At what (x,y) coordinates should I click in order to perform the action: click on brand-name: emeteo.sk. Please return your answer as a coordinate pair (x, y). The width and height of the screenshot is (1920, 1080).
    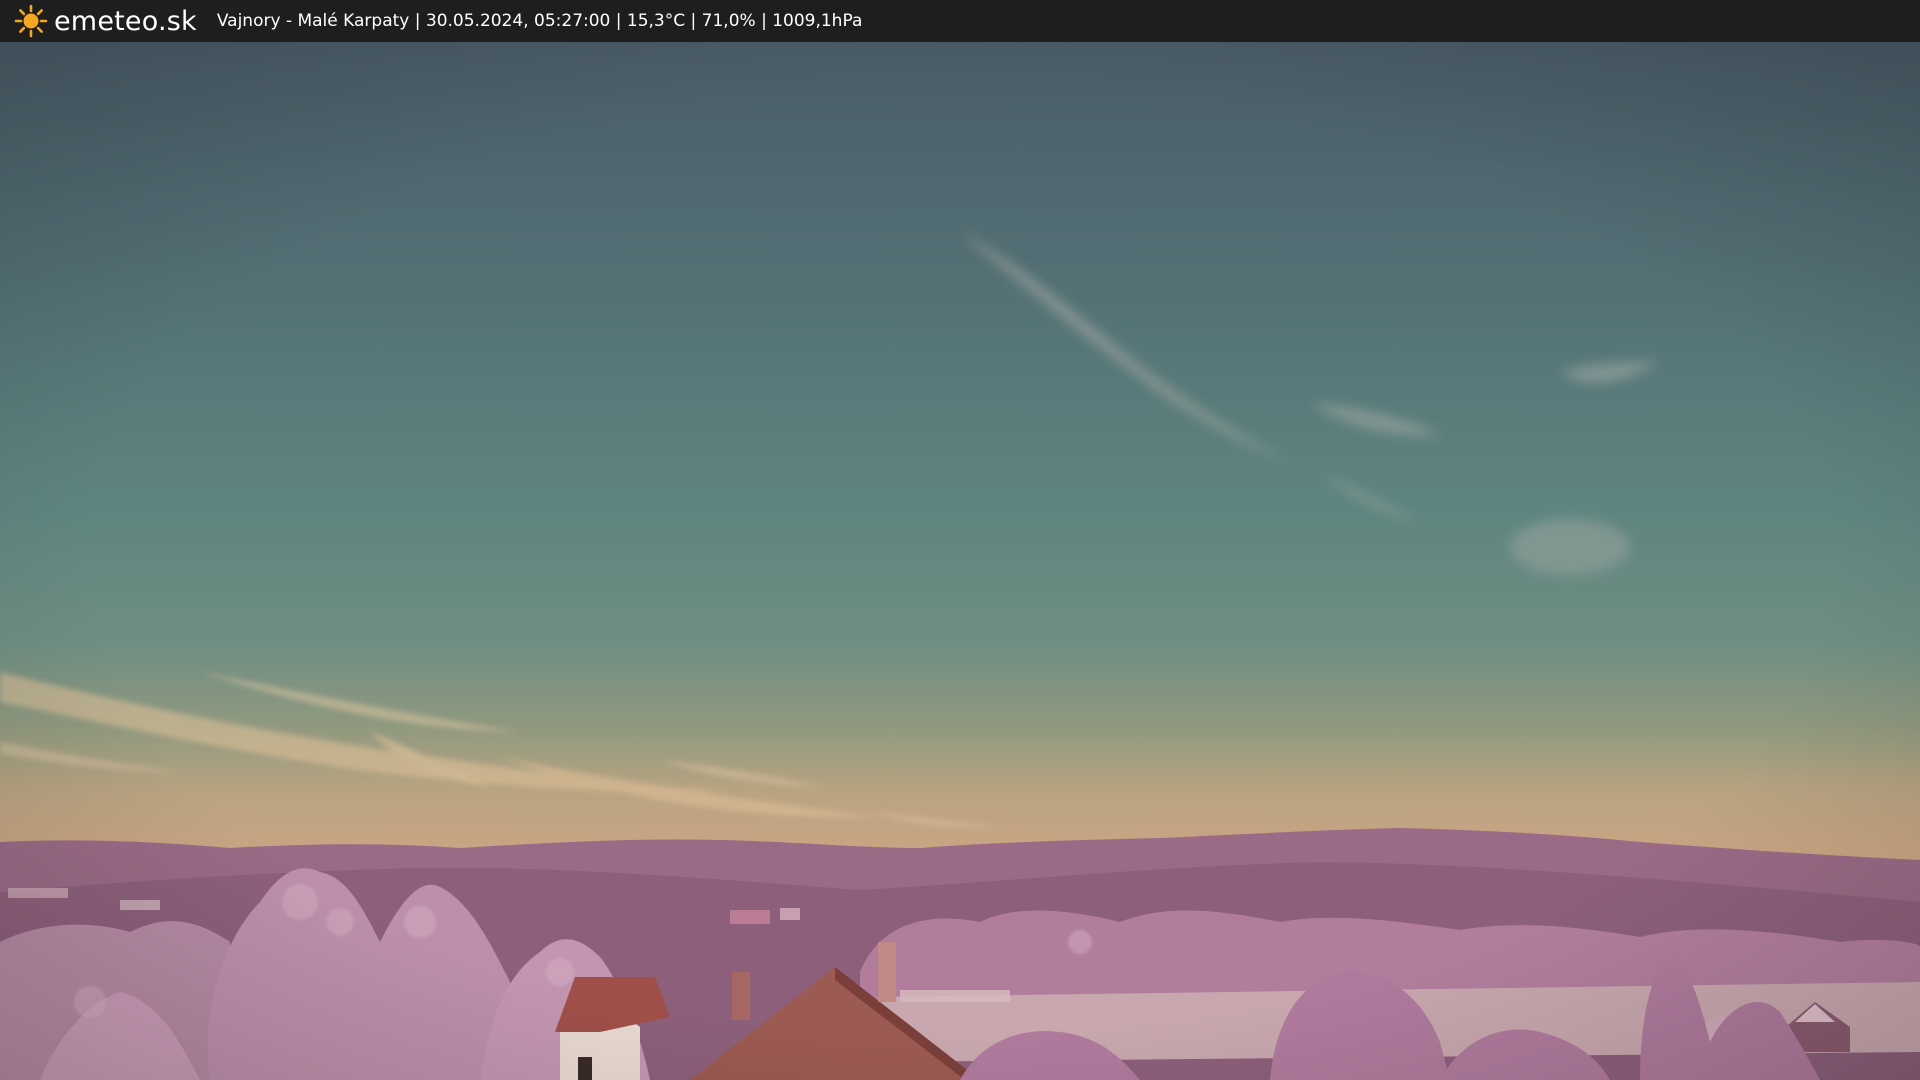
    Looking at the image, I should click on (125, 21).